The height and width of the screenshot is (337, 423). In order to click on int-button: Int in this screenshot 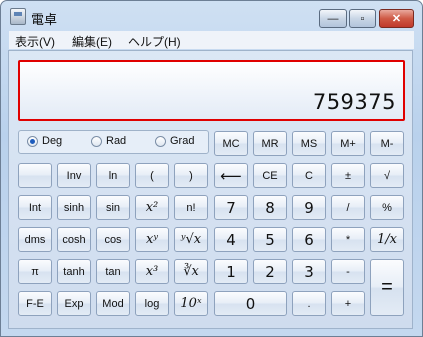, I will do `click(35, 207)`.